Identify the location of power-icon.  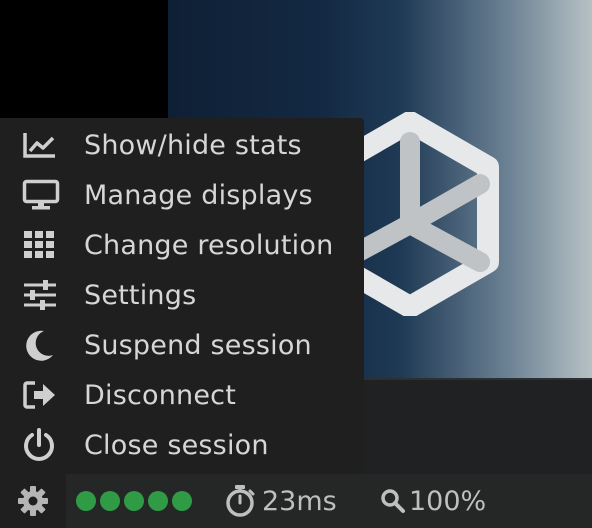
(42, 445).